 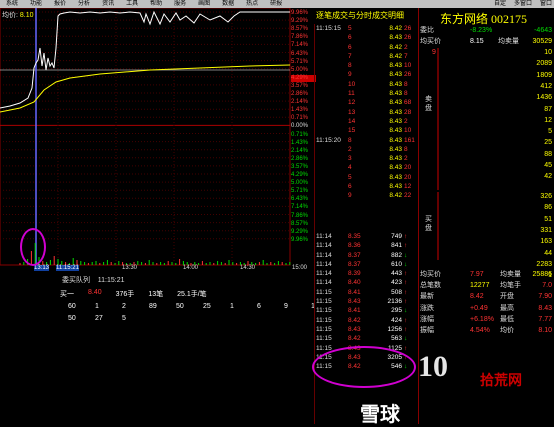 What do you see at coordinates (364, 367) in the screenshot?
I see `highlight-ellipse-right` at bounding box center [364, 367].